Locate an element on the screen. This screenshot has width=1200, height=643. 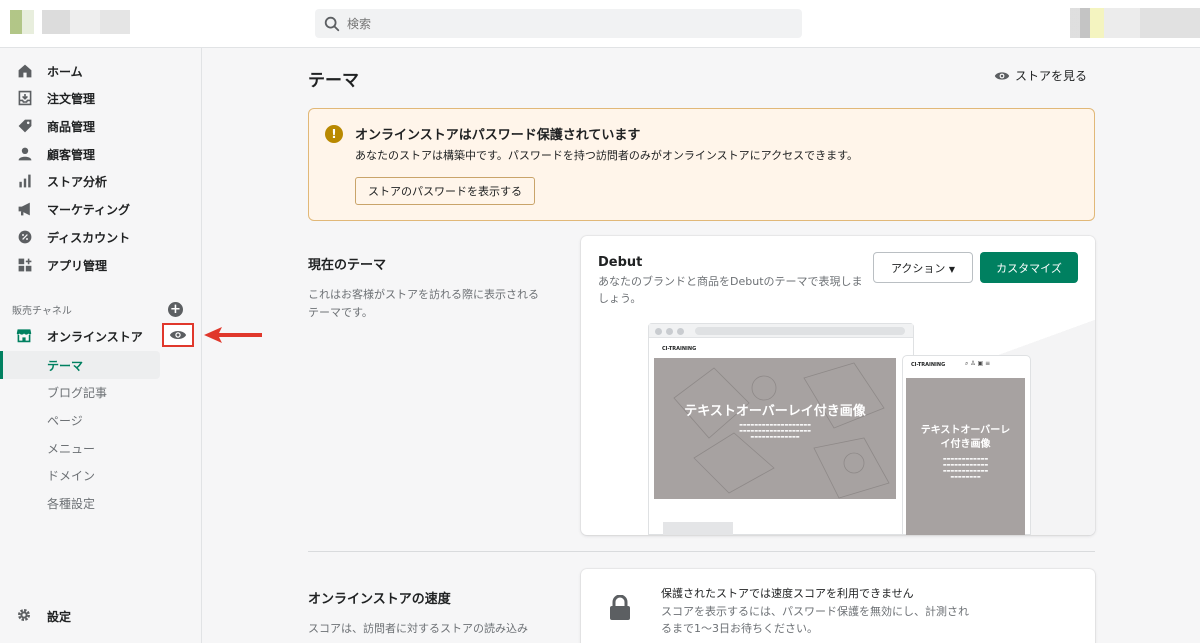
sidebar-item-online-store: オンラインストア is located at coordinates (79, 336).